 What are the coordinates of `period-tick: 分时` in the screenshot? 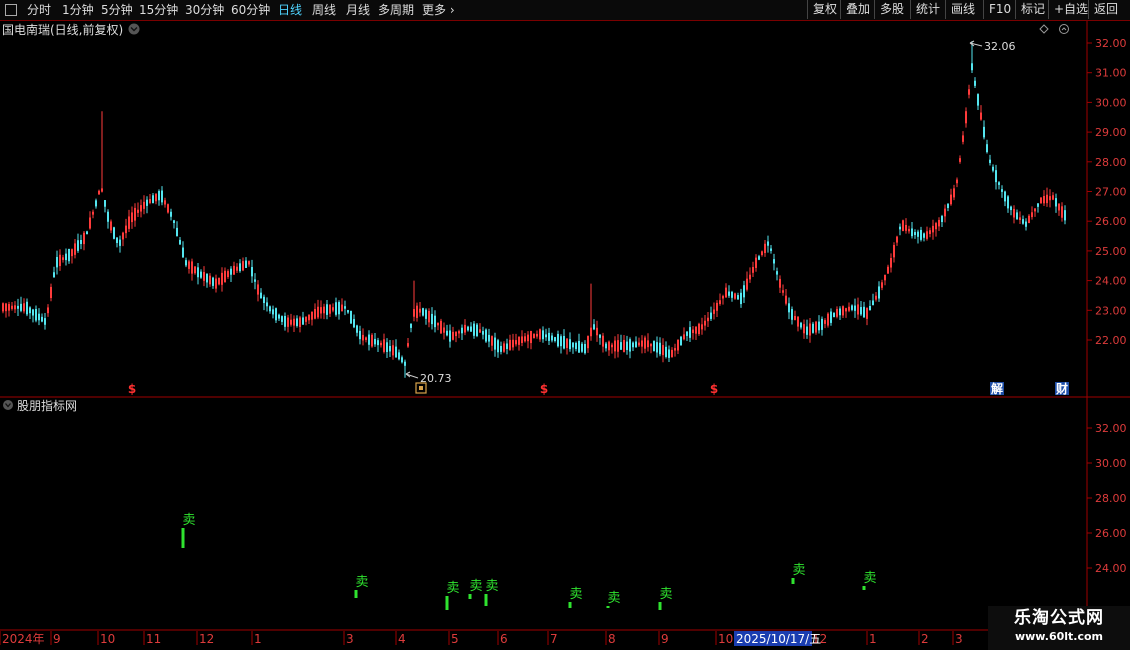 It's located at (39, 10).